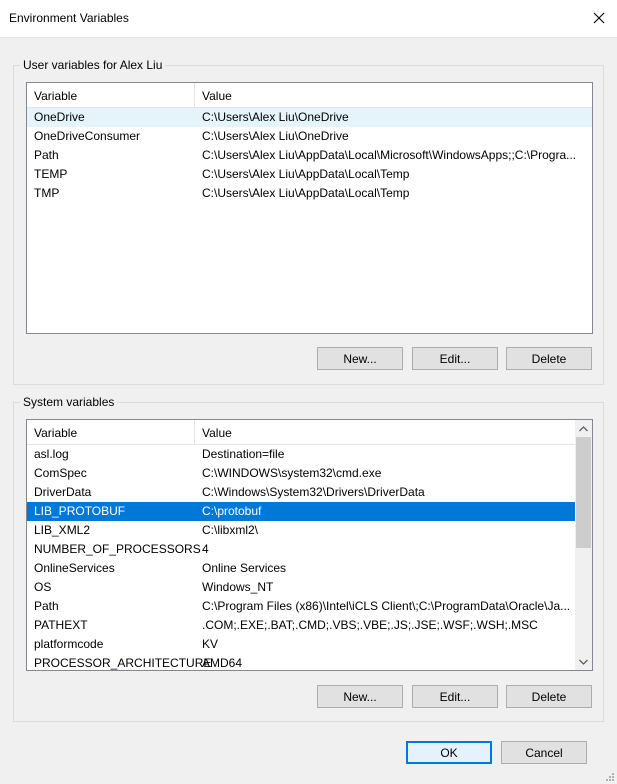 The height and width of the screenshot is (784, 617). Describe the element at coordinates (301, 644) in the screenshot. I see `table-row: platformcode KV` at that location.